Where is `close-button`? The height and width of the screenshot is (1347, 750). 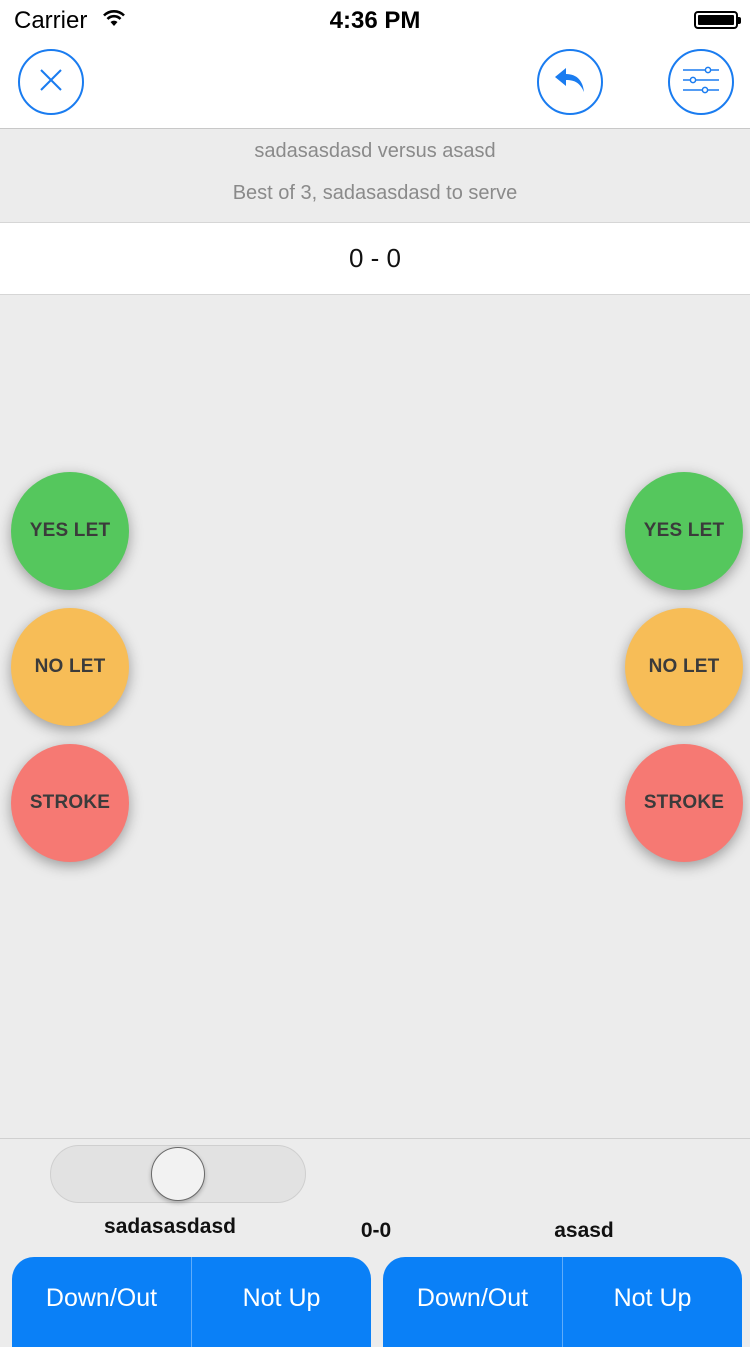 close-button is located at coordinates (51, 82).